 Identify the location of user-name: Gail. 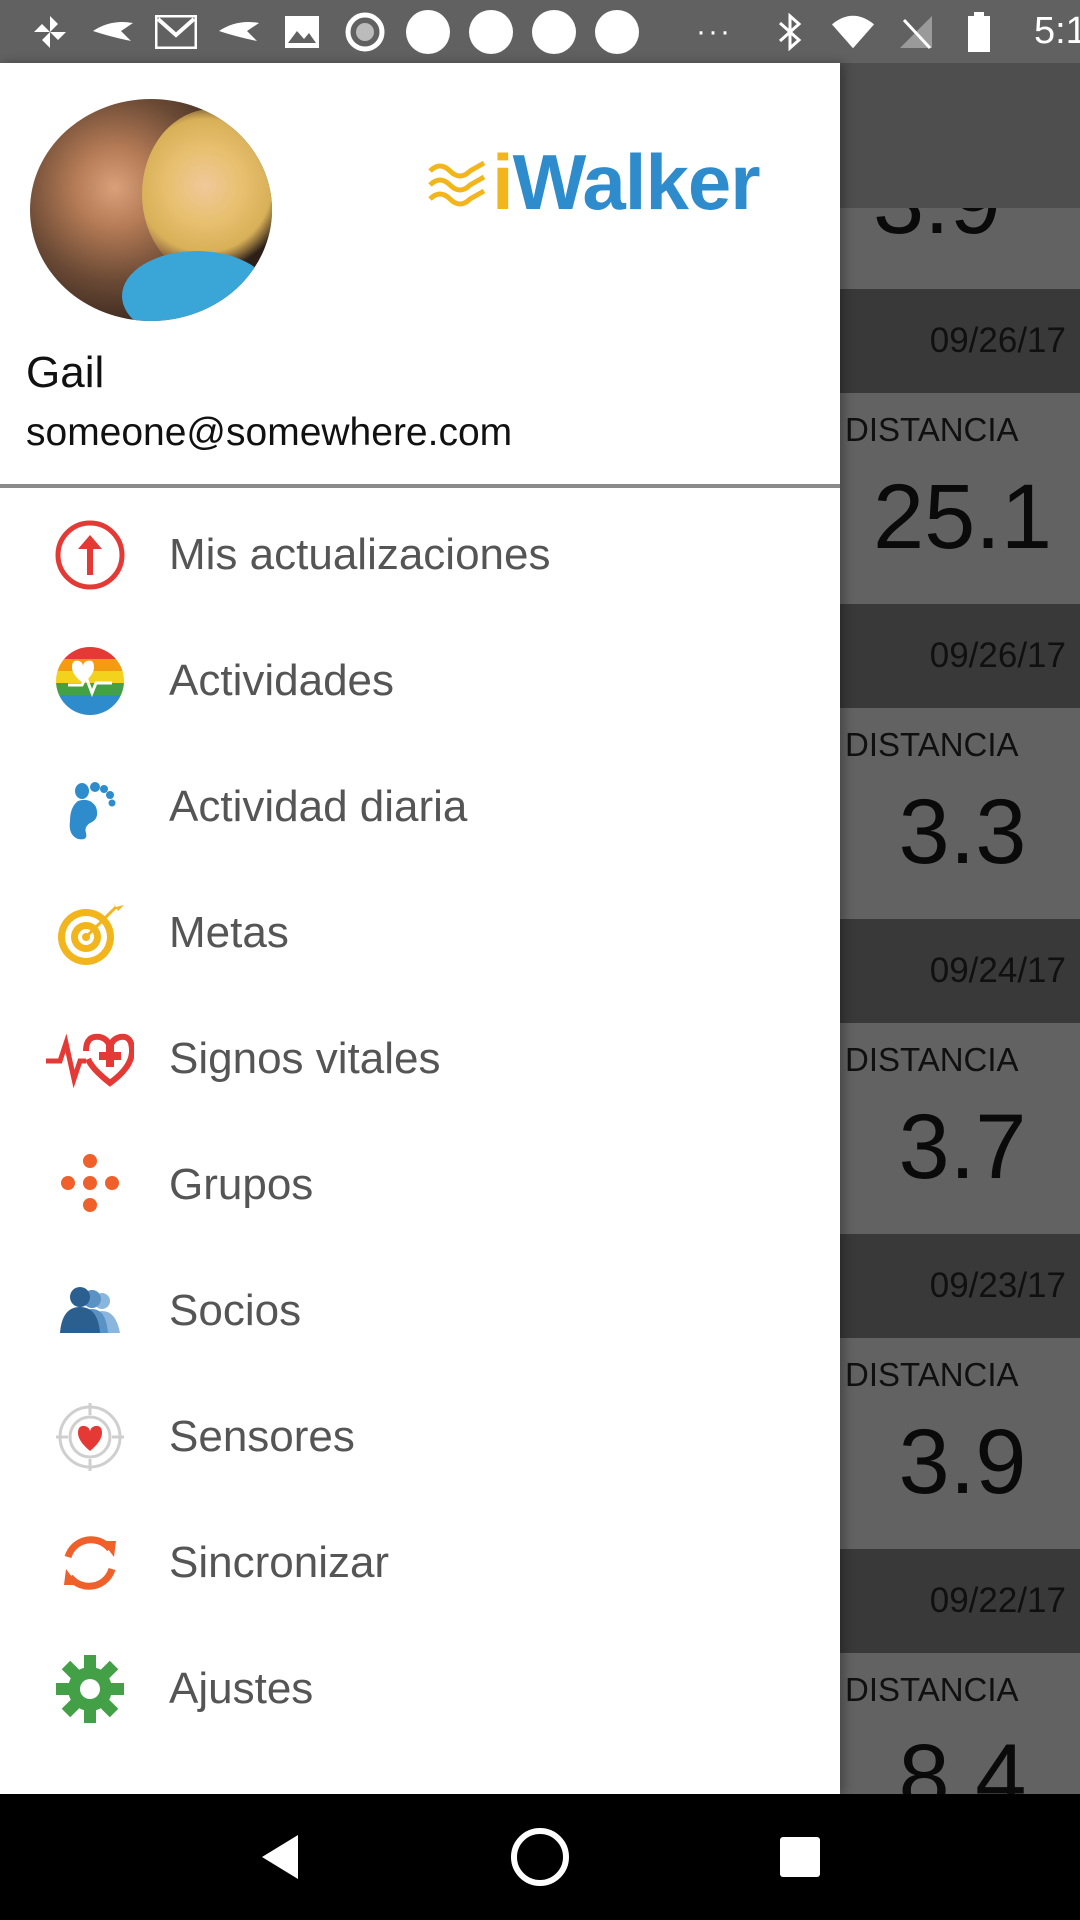
(65, 372).